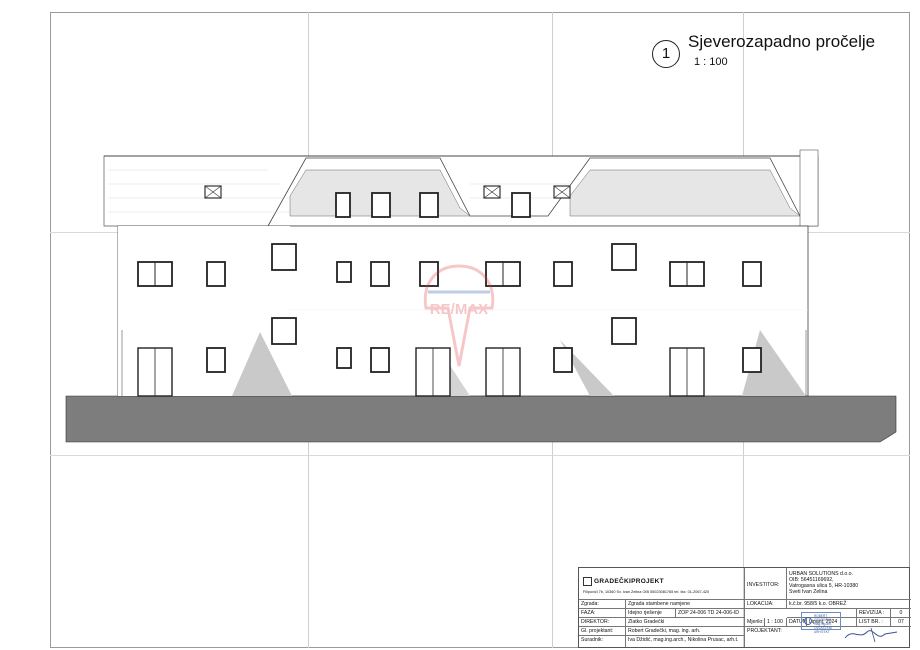 This screenshot has height=650, width=920. What do you see at coordinates (602, 613) in the screenshot?
I see `row-label: FAZA:` at bounding box center [602, 613].